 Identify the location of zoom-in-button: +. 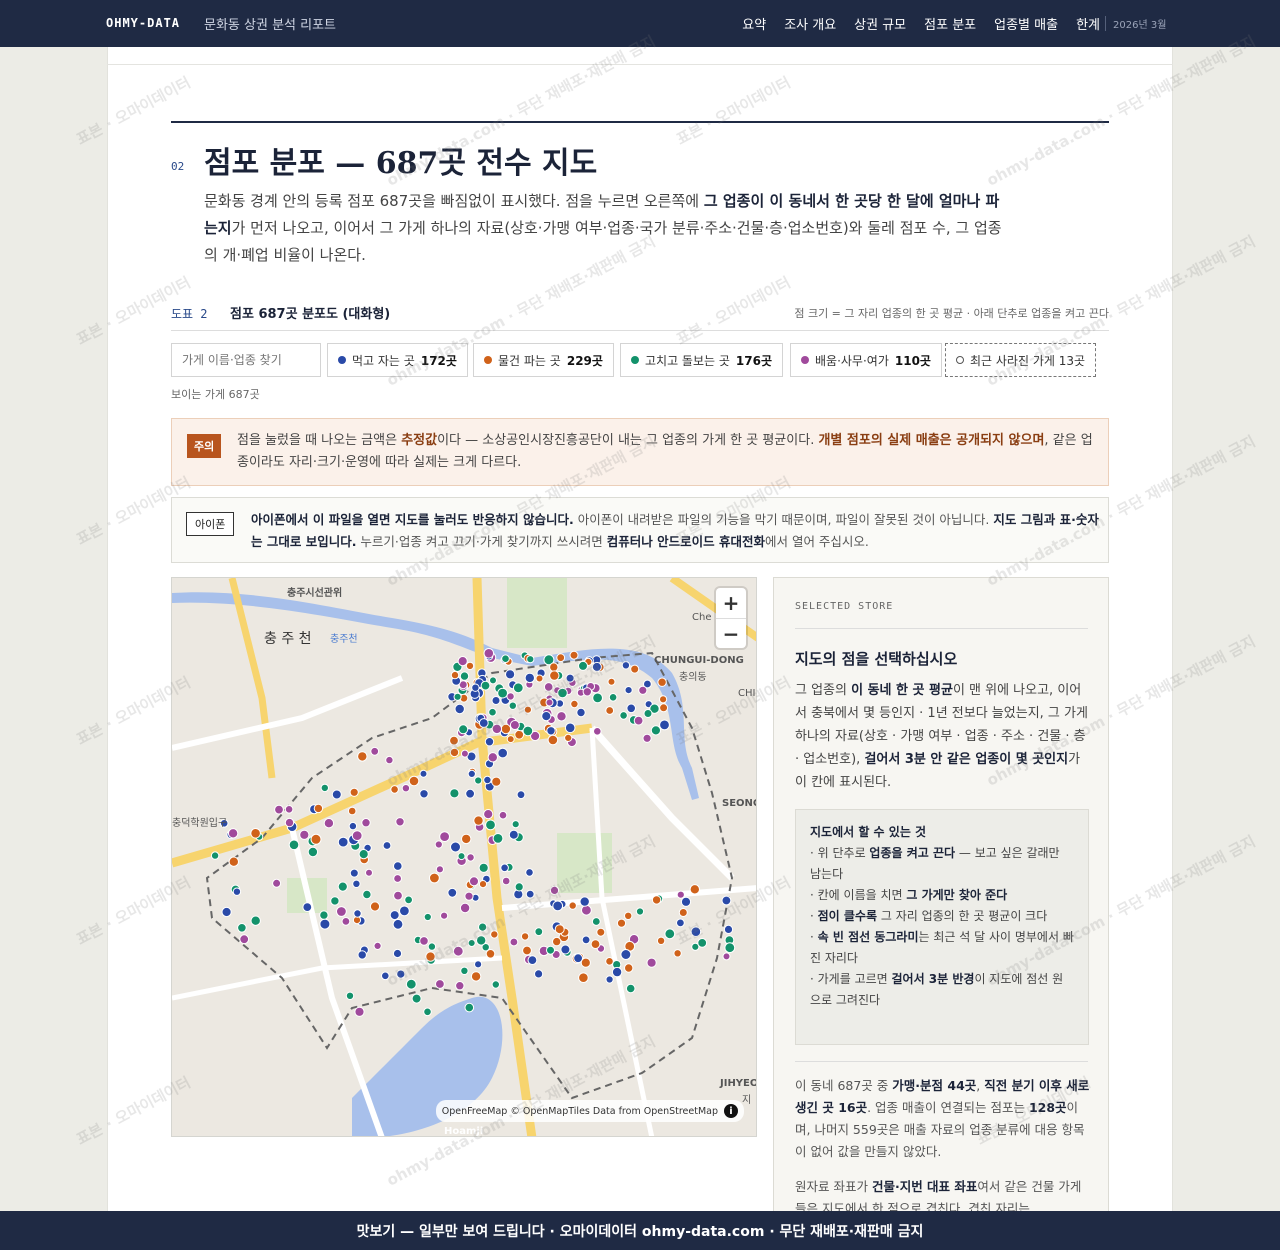
(731, 603).